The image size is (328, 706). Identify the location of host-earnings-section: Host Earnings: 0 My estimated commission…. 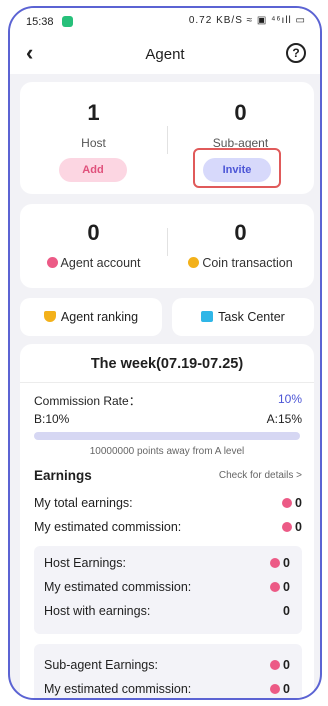
(168, 590).